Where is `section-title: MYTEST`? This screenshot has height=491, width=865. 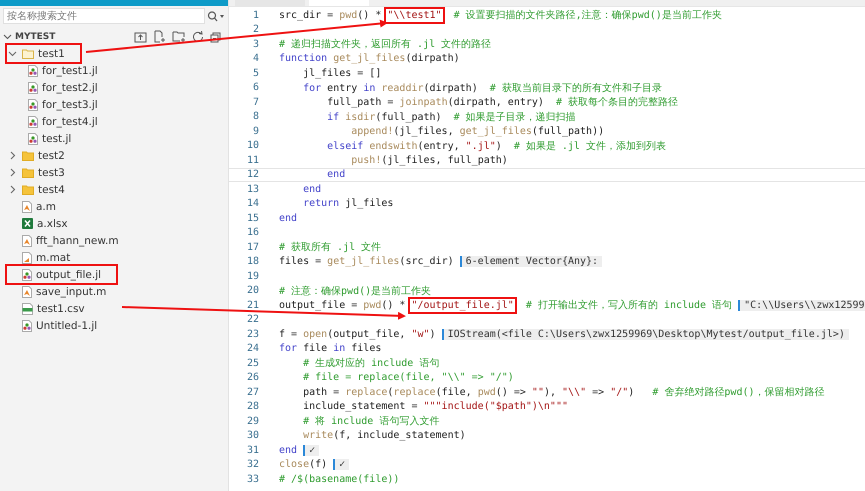 section-title: MYTEST is located at coordinates (35, 37).